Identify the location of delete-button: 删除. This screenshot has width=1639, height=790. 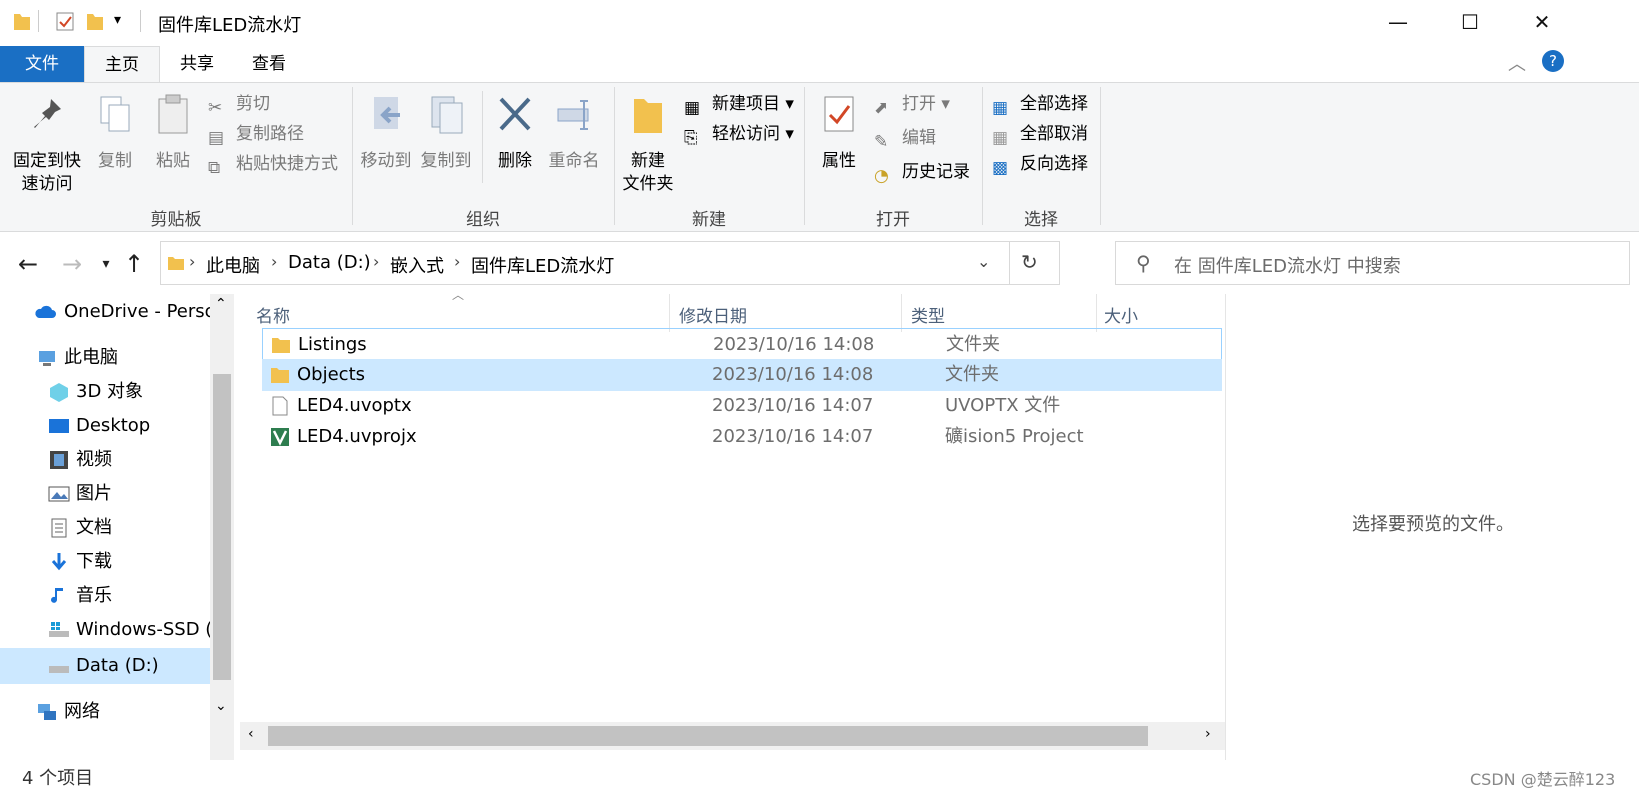
(515, 133).